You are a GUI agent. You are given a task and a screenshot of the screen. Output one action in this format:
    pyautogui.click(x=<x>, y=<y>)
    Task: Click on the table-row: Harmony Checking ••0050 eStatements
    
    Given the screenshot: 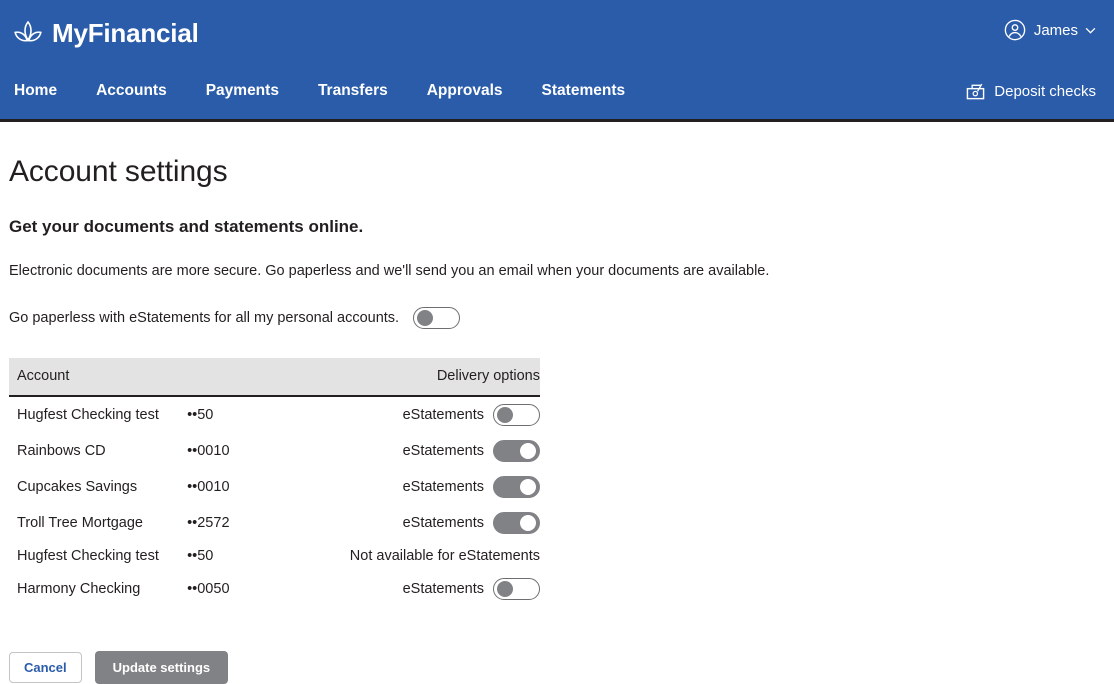 What is the action you would take?
    pyautogui.click(x=274, y=589)
    